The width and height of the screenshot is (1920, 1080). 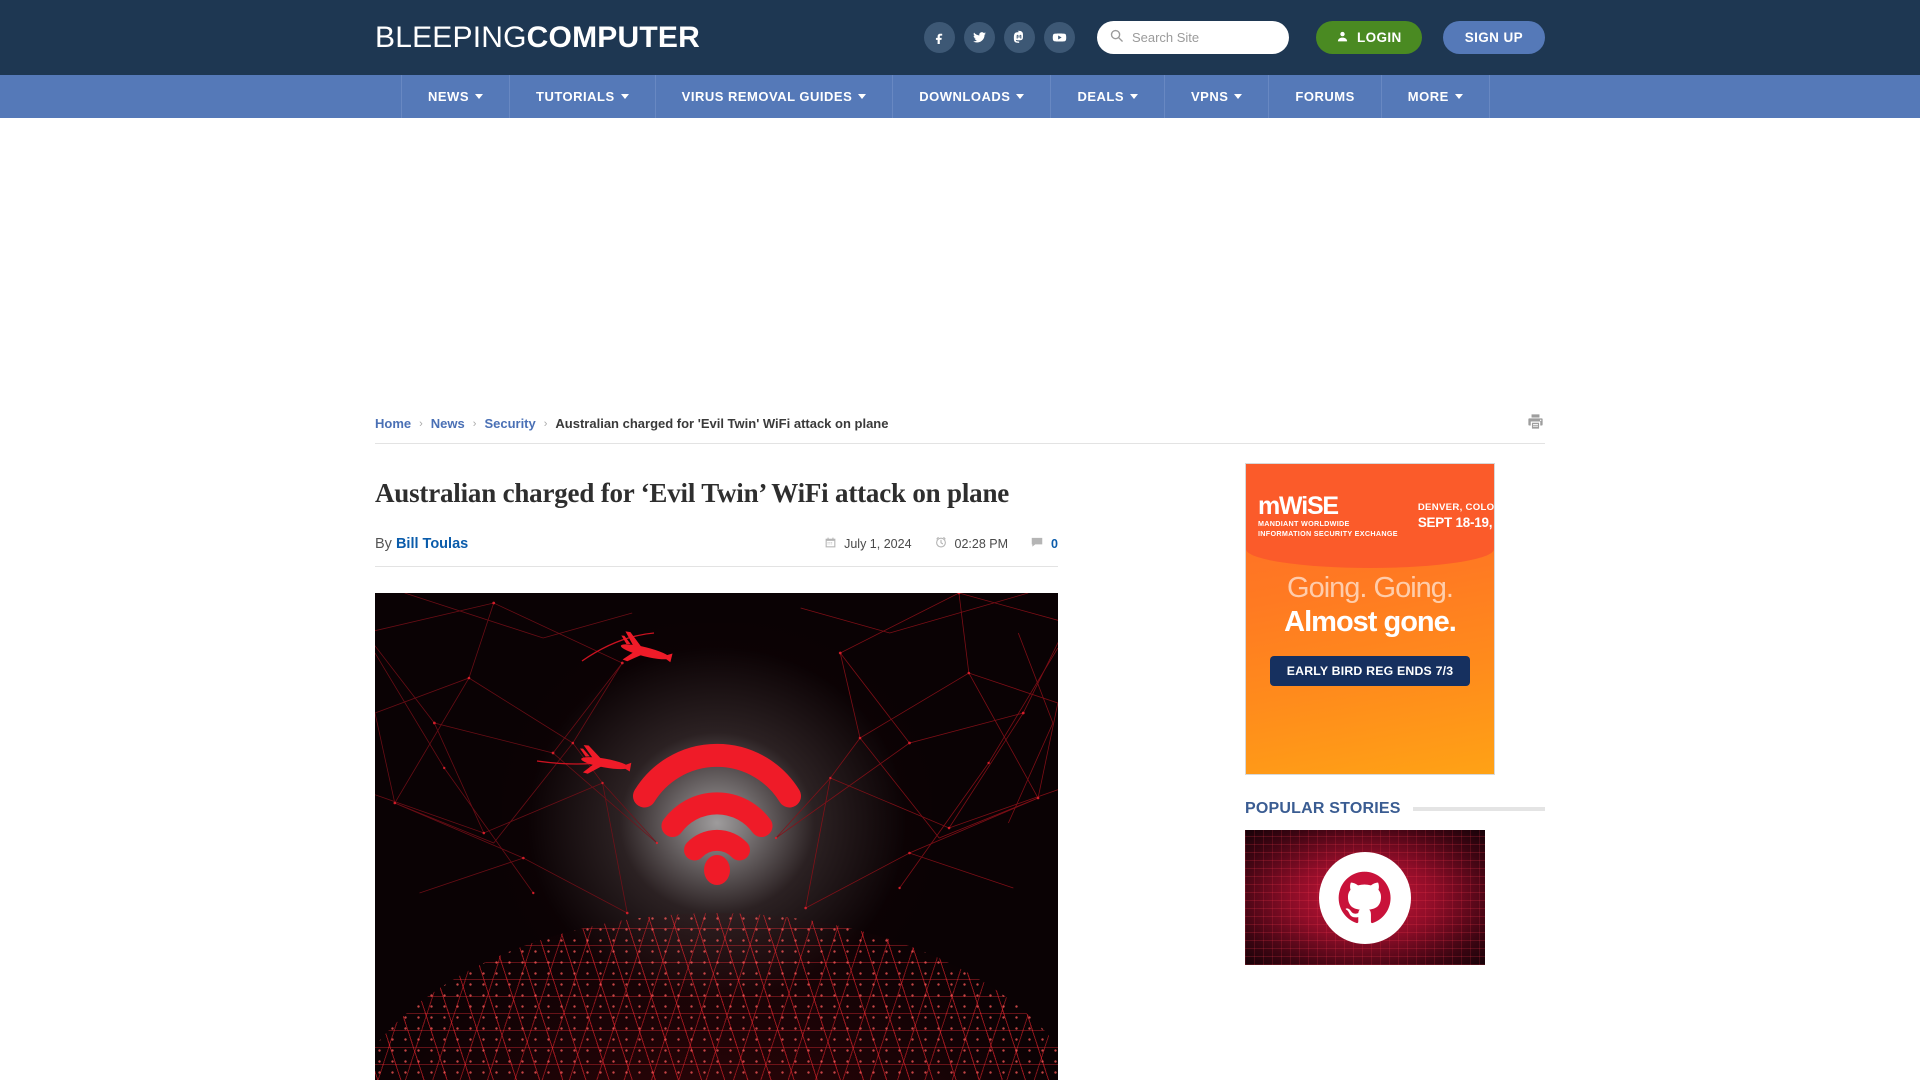 I want to click on publish-time-text: 02:28 PM, so click(x=981, y=543).